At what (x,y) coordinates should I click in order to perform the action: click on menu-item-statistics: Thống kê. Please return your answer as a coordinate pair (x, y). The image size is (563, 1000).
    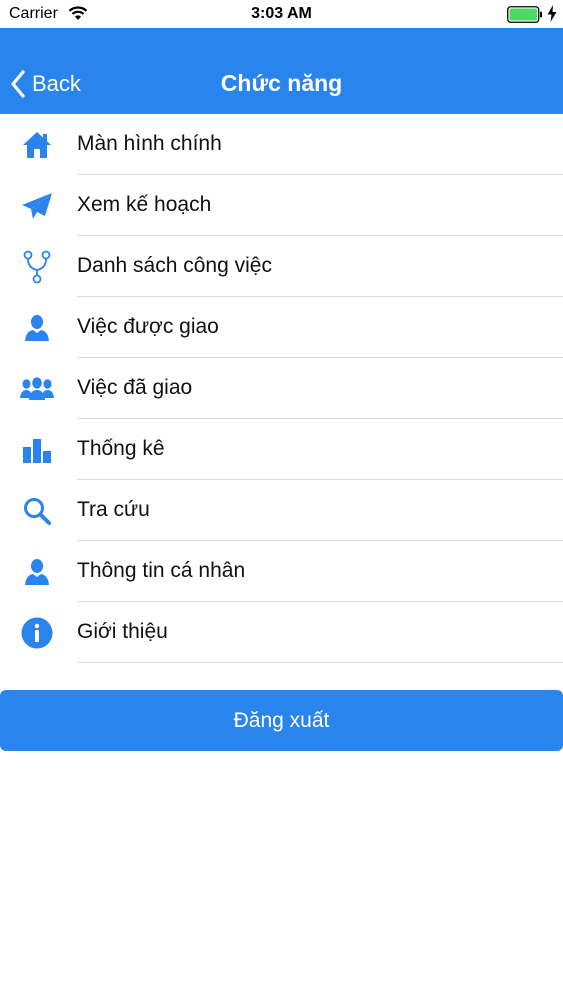
    Looking at the image, I should click on (281, 449).